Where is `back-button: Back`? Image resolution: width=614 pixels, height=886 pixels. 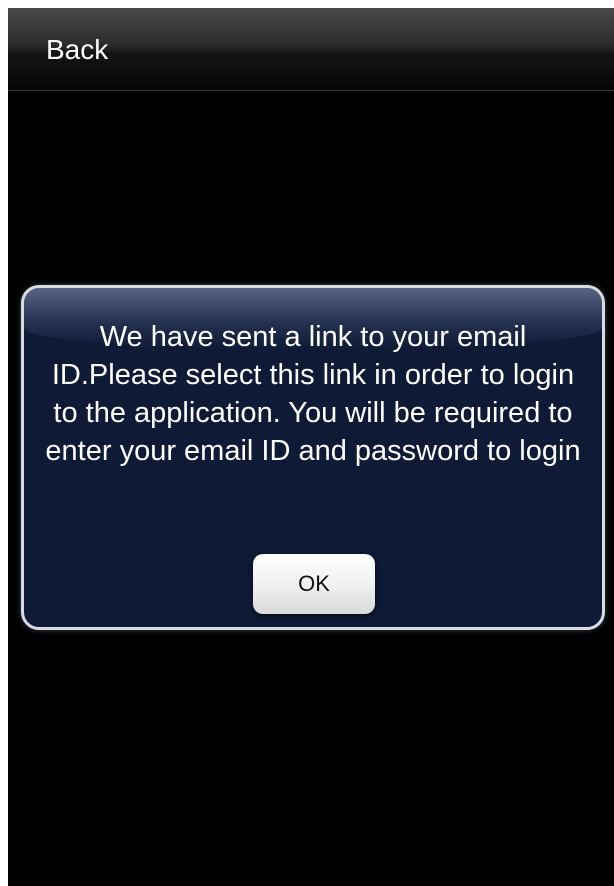 back-button: Back is located at coordinates (77, 50).